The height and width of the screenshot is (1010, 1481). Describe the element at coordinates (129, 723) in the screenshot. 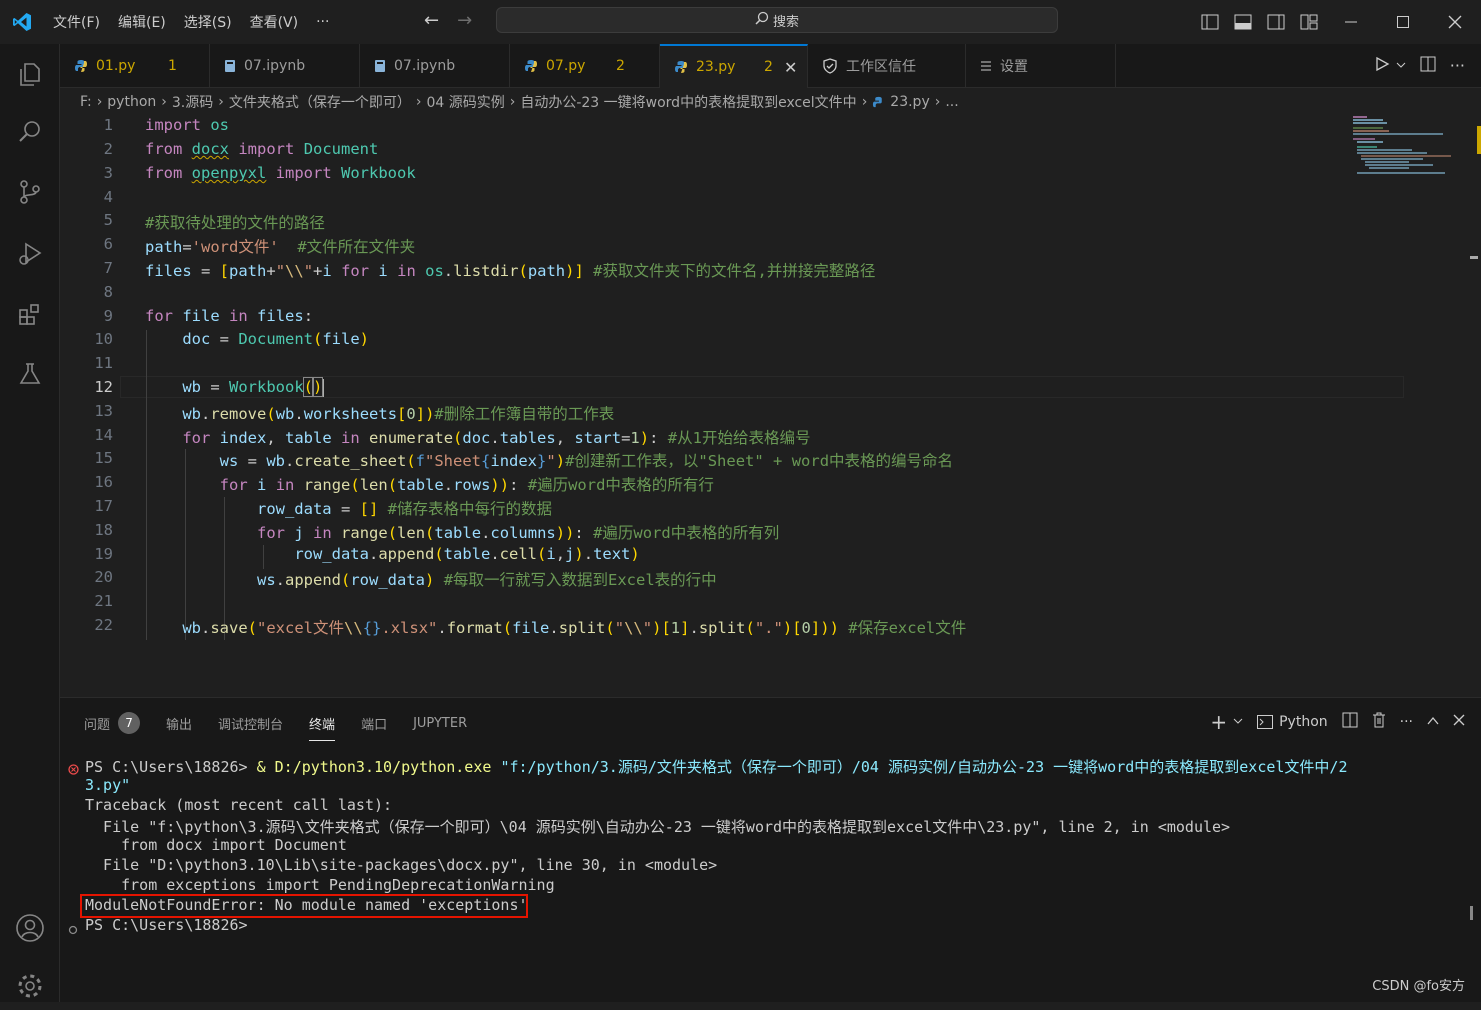

I see `problems-count-badge: 7` at that location.